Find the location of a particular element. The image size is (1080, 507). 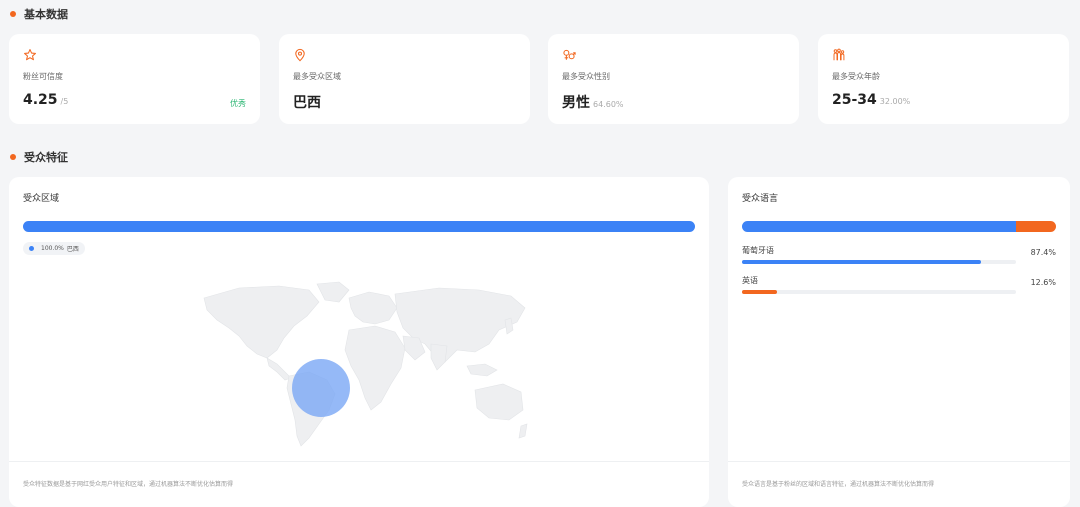

language-name: 英语 is located at coordinates (750, 280).